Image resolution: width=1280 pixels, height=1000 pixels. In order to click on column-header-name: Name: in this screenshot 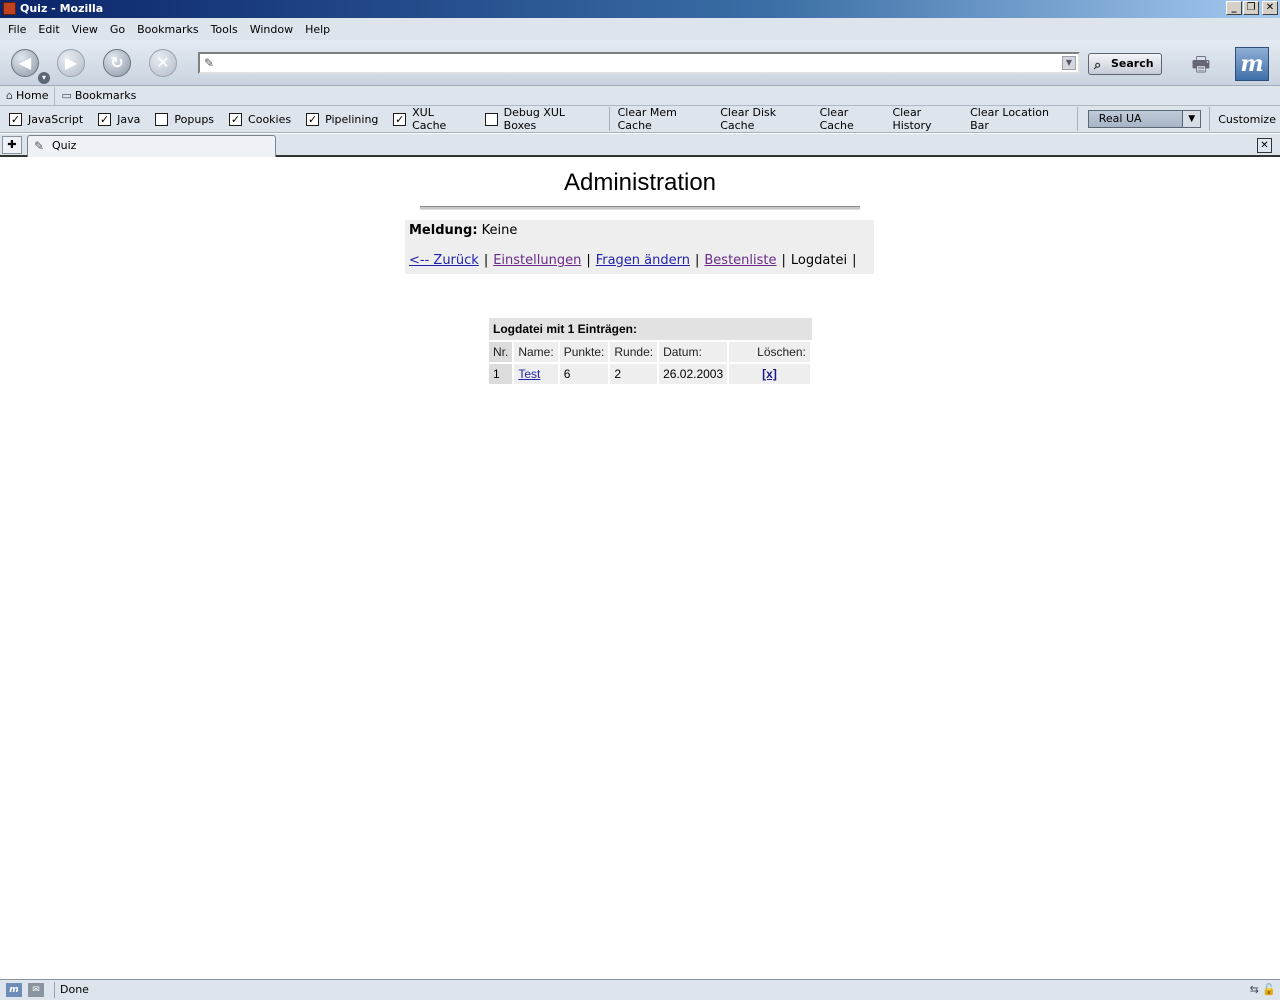, I will do `click(537, 352)`.